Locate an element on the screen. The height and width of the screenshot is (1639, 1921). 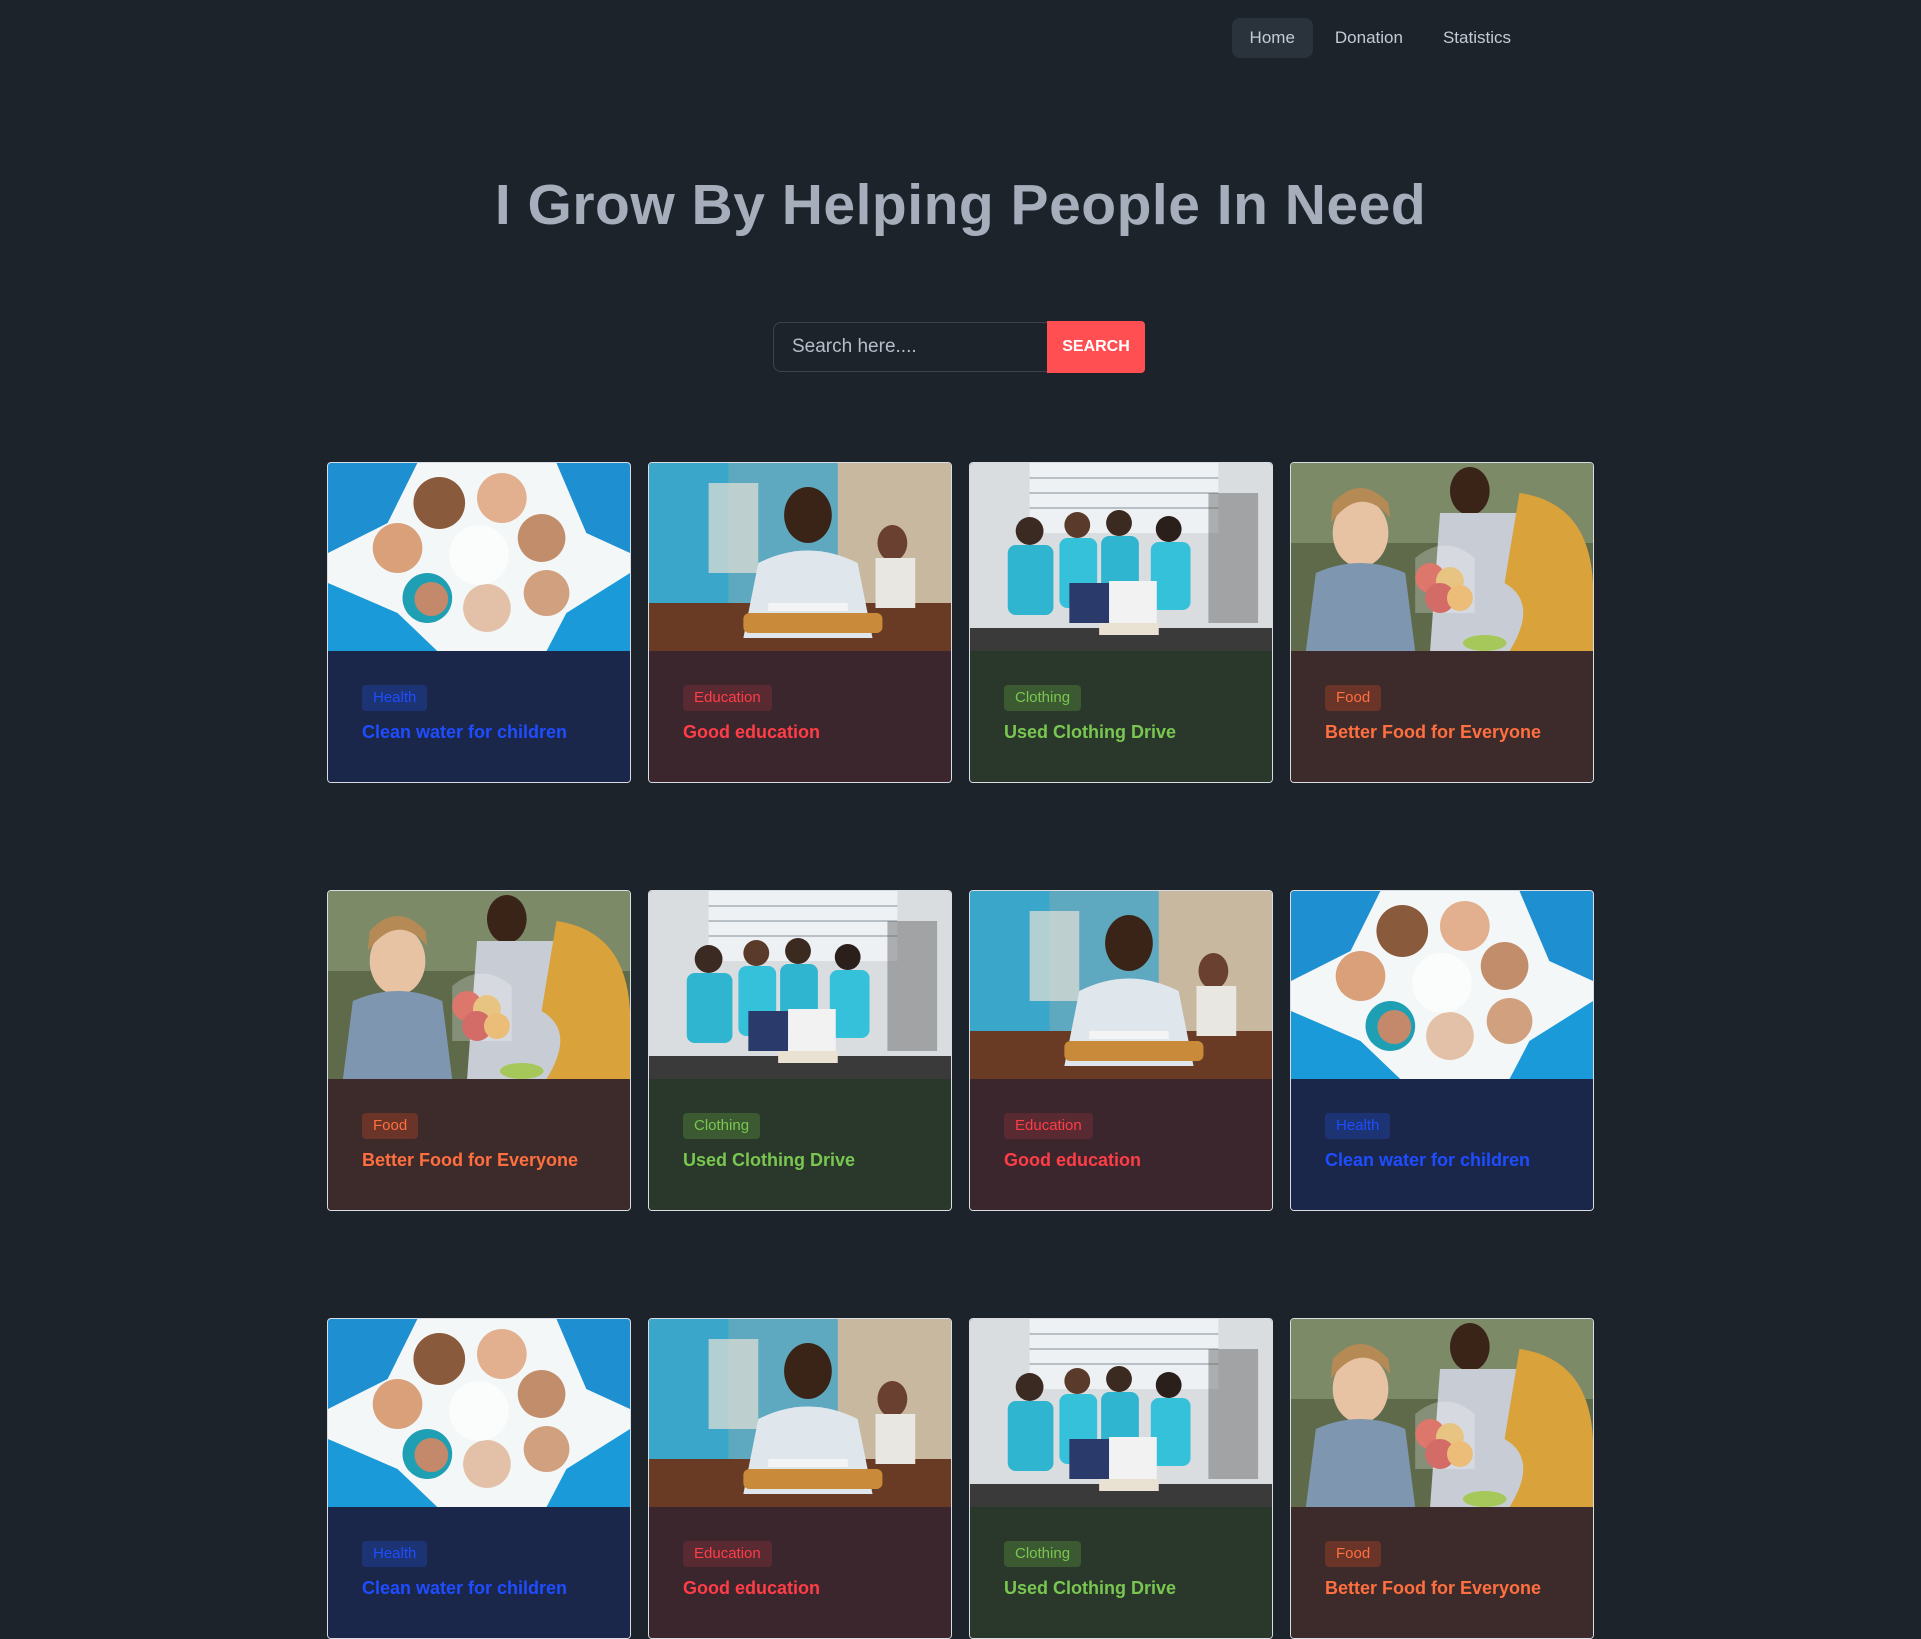
top-nav: Home Donation Statistics is located at coordinates (1380, 38).